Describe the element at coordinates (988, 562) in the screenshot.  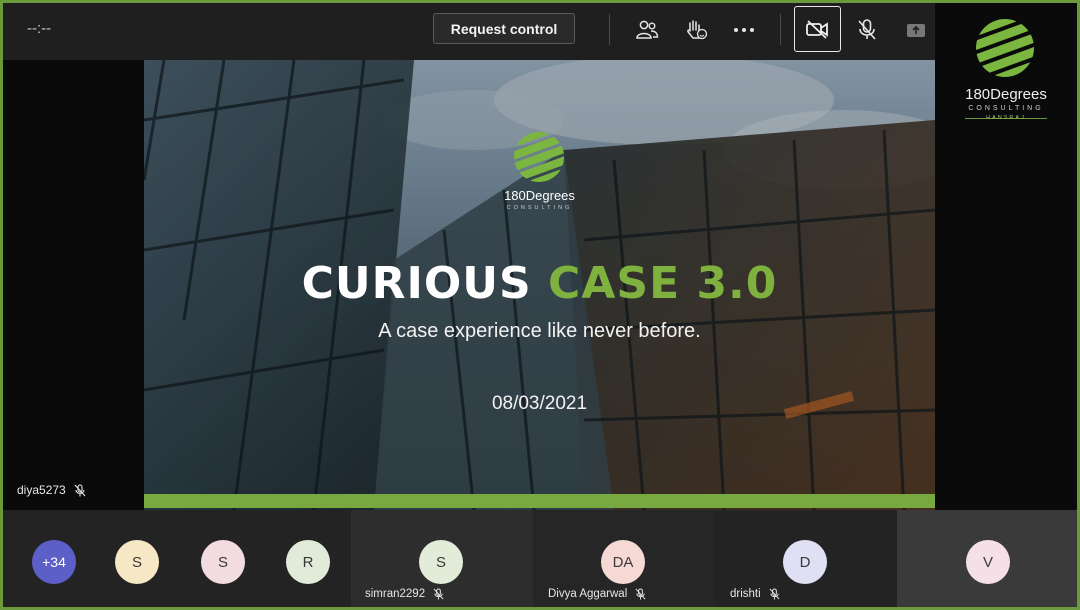
I see `participant-avatar: V` at that location.